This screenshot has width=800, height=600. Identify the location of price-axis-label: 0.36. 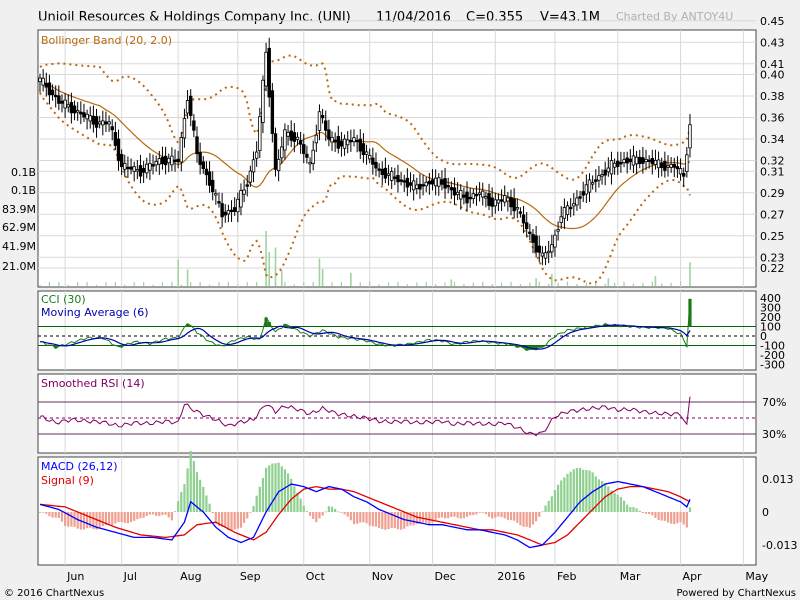
(772, 118).